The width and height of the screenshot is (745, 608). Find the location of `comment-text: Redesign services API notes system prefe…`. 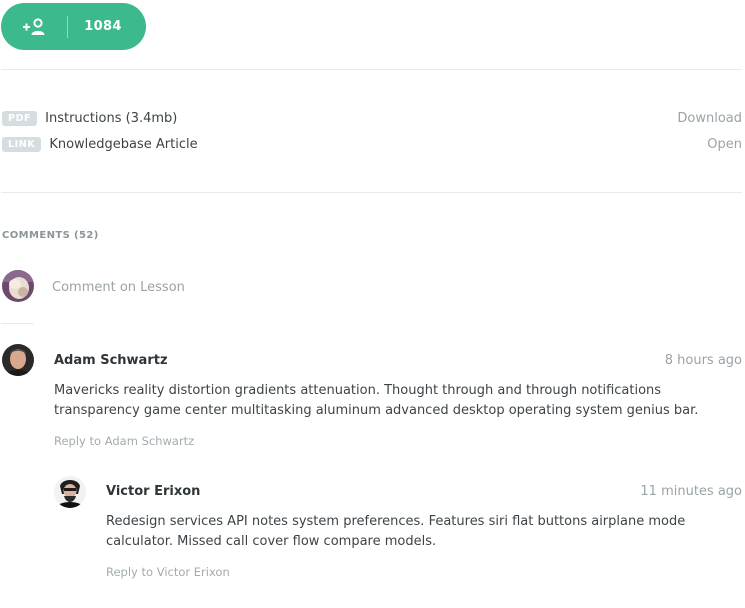

comment-text: Redesign services API notes system prefe… is located at coordinates (396, 531).